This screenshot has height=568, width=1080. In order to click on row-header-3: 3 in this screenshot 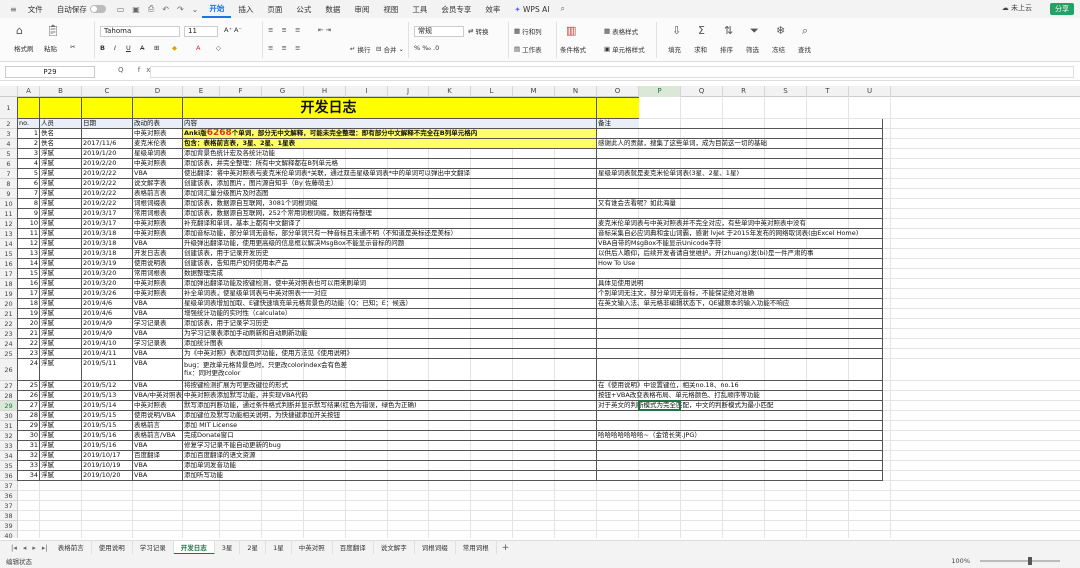, I will do `click(9, 134)`.